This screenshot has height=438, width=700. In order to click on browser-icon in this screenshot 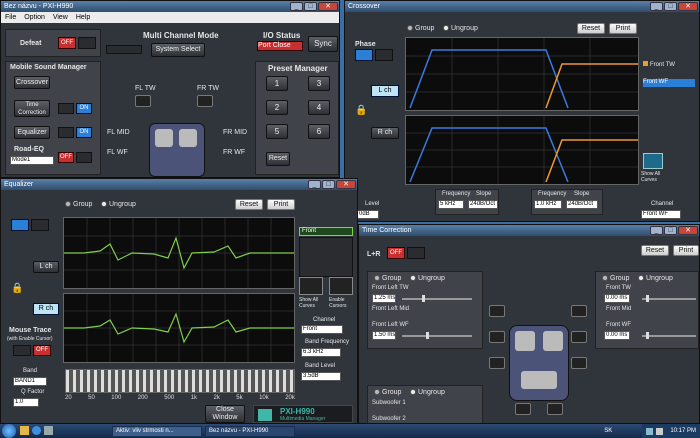, I will do `click(36, 430)`.